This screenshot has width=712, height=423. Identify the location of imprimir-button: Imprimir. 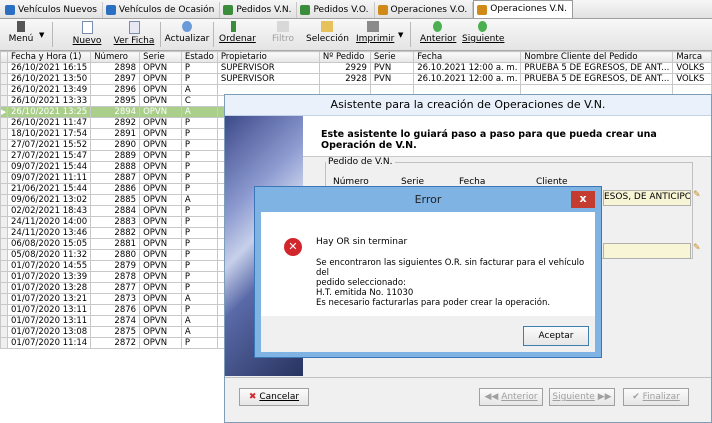
(375, 34).